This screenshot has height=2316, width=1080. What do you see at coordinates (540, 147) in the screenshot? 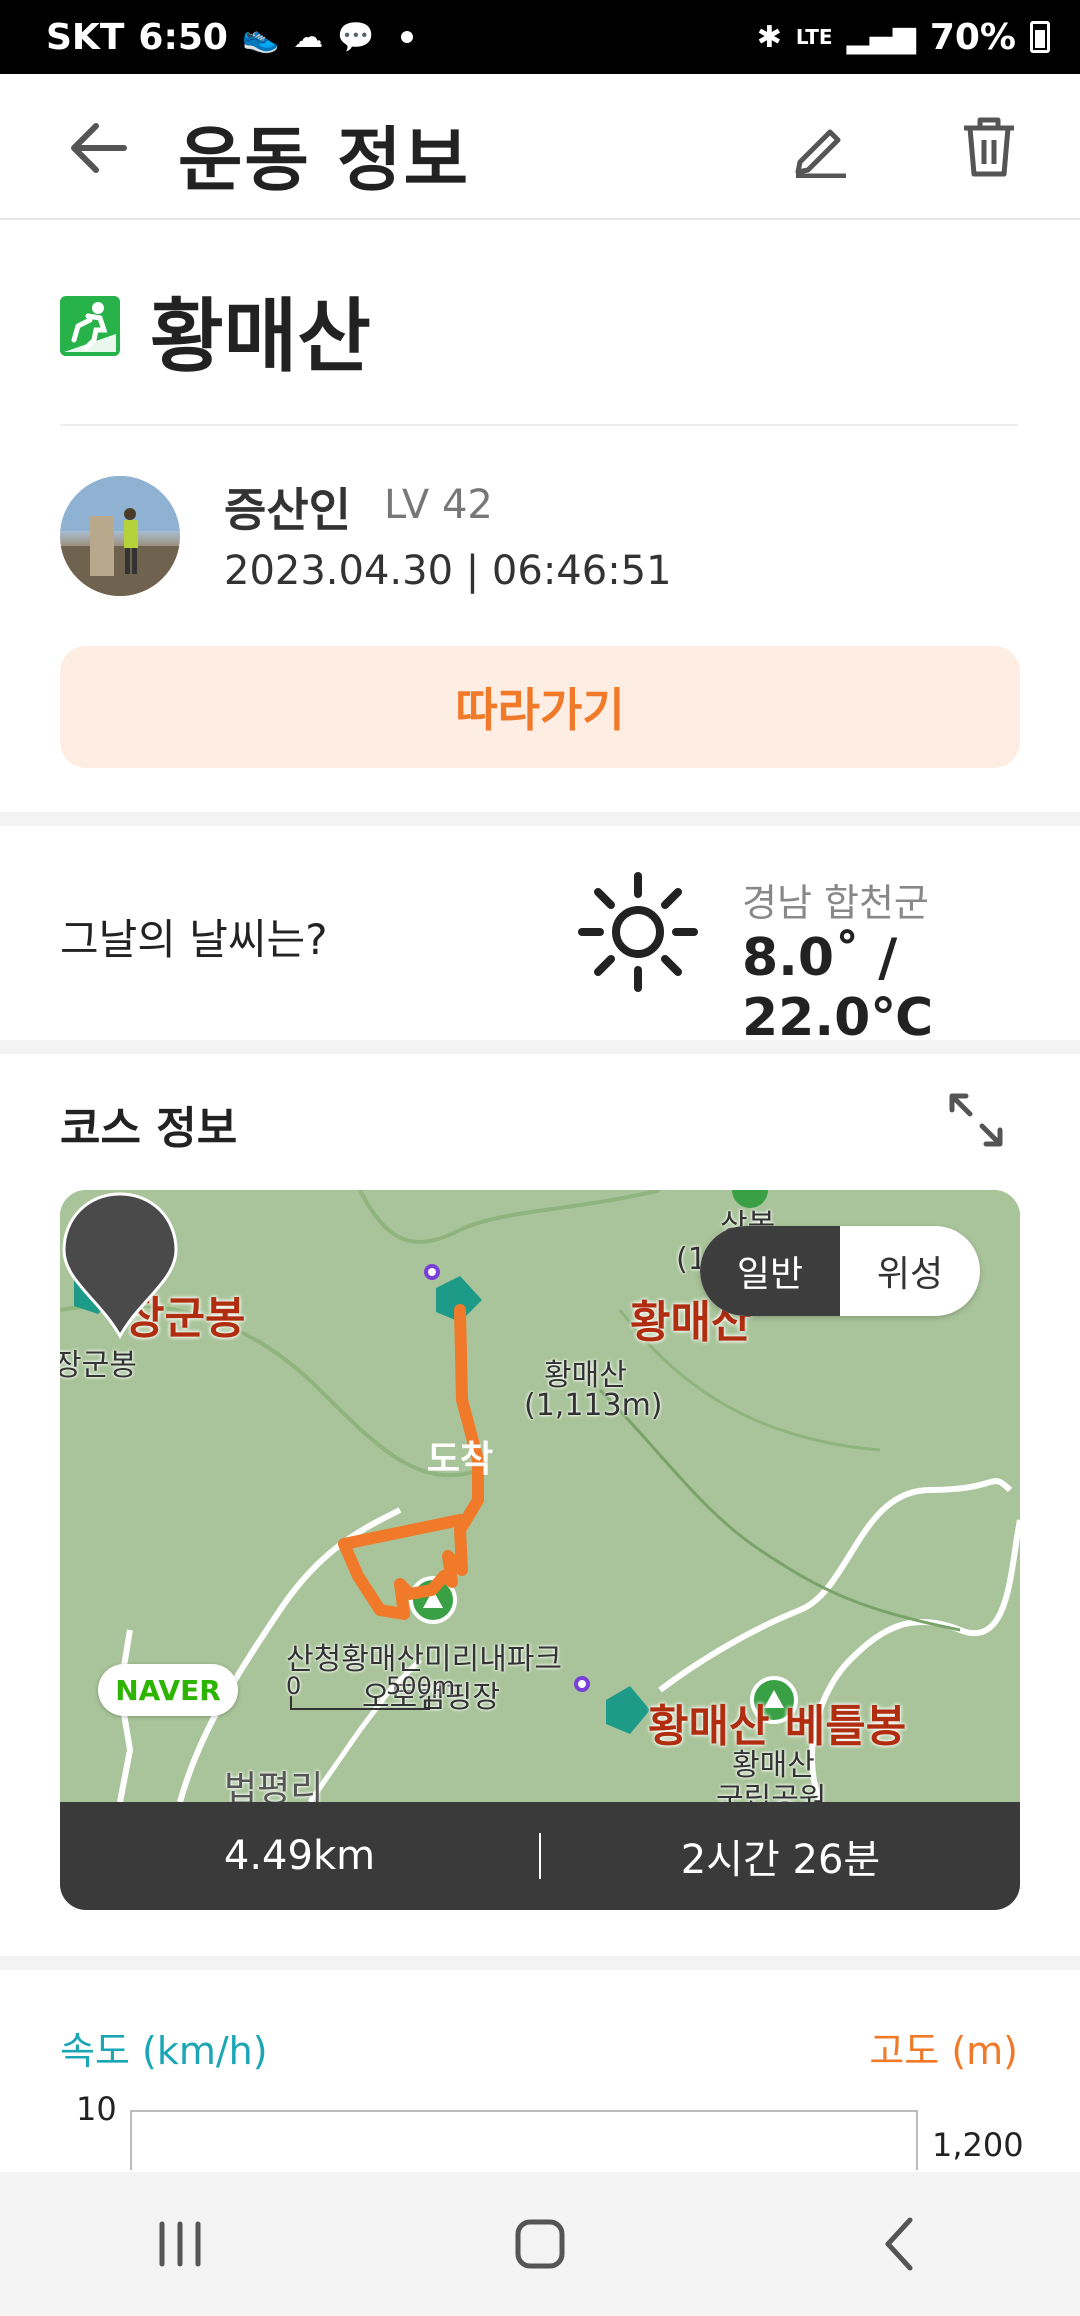
I see `app-bar: 운동 정보` at bounding box center [540, 147].